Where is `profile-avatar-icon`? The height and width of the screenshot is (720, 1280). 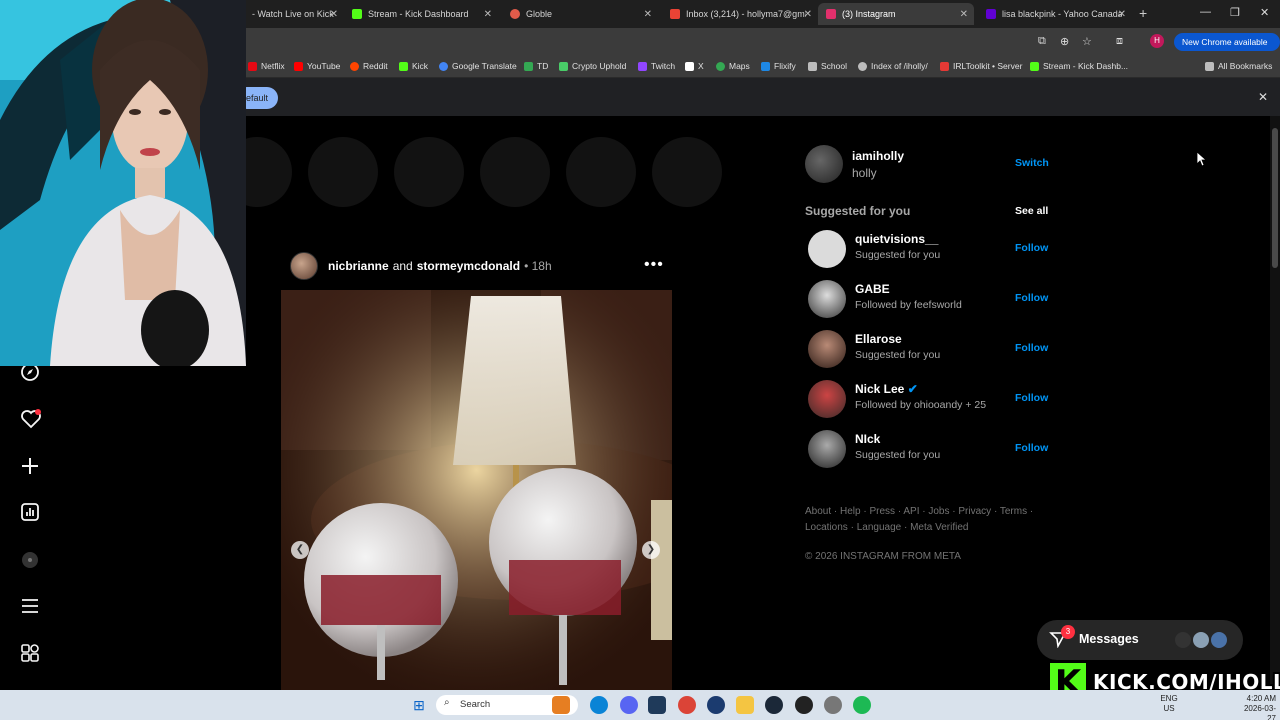 profile-avatar-icon is located at coordinates (30, 560).